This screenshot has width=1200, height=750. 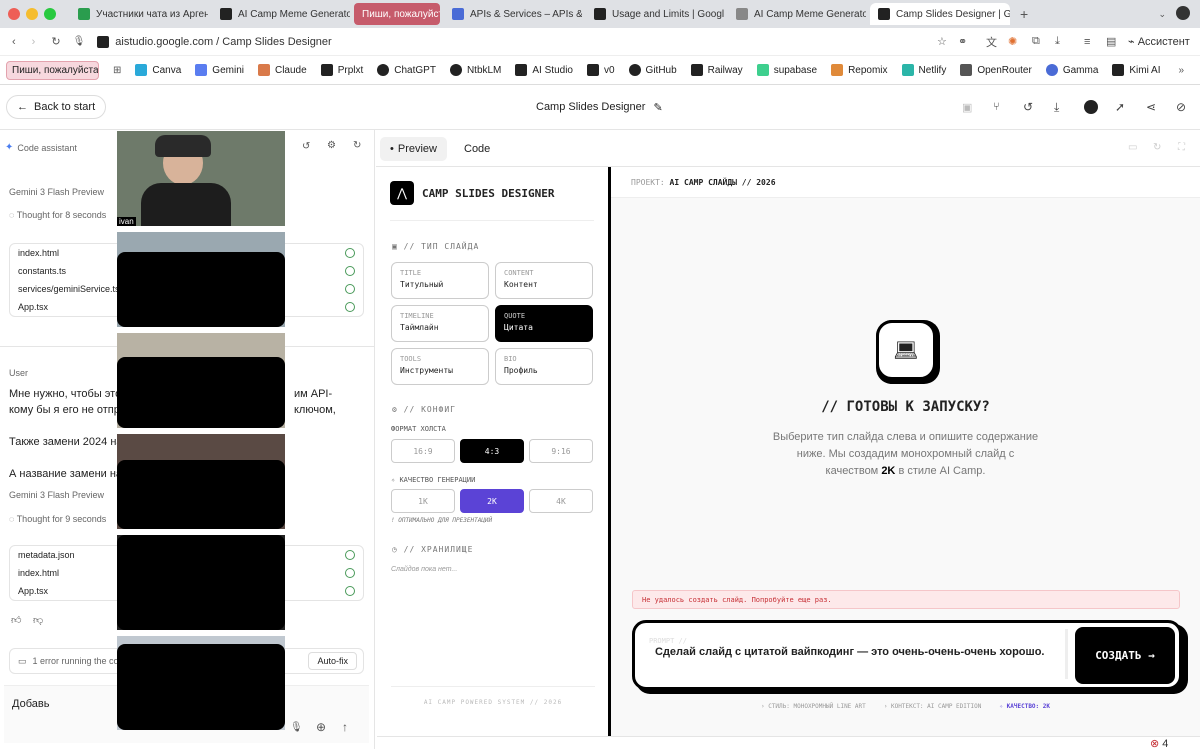 What do you see at coordinates (544, 366) in the screenshot?
I see `slide-type-bio: BIO Профиль` at bounding box center [544, 366].